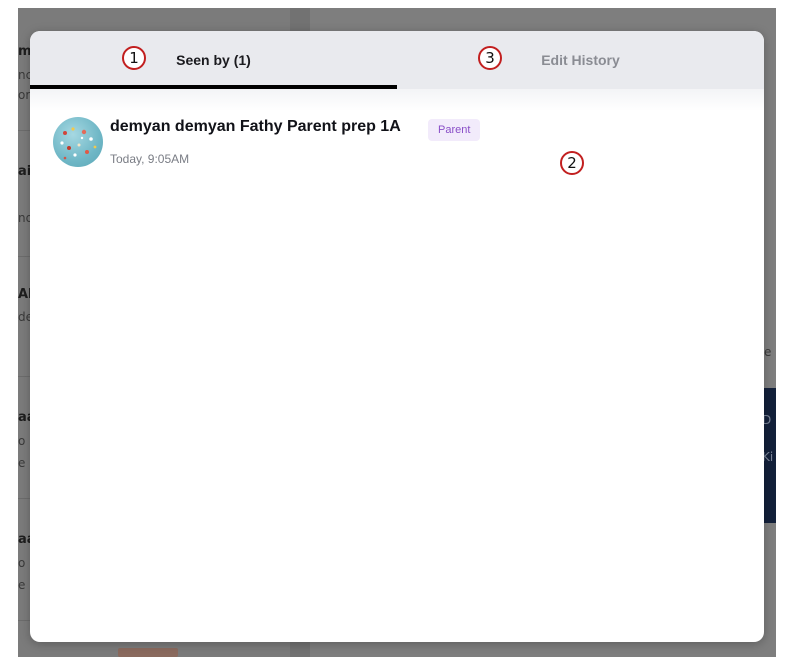  I want to click on seen-timestamp: Today, 9:05AM, so click(150, 159).